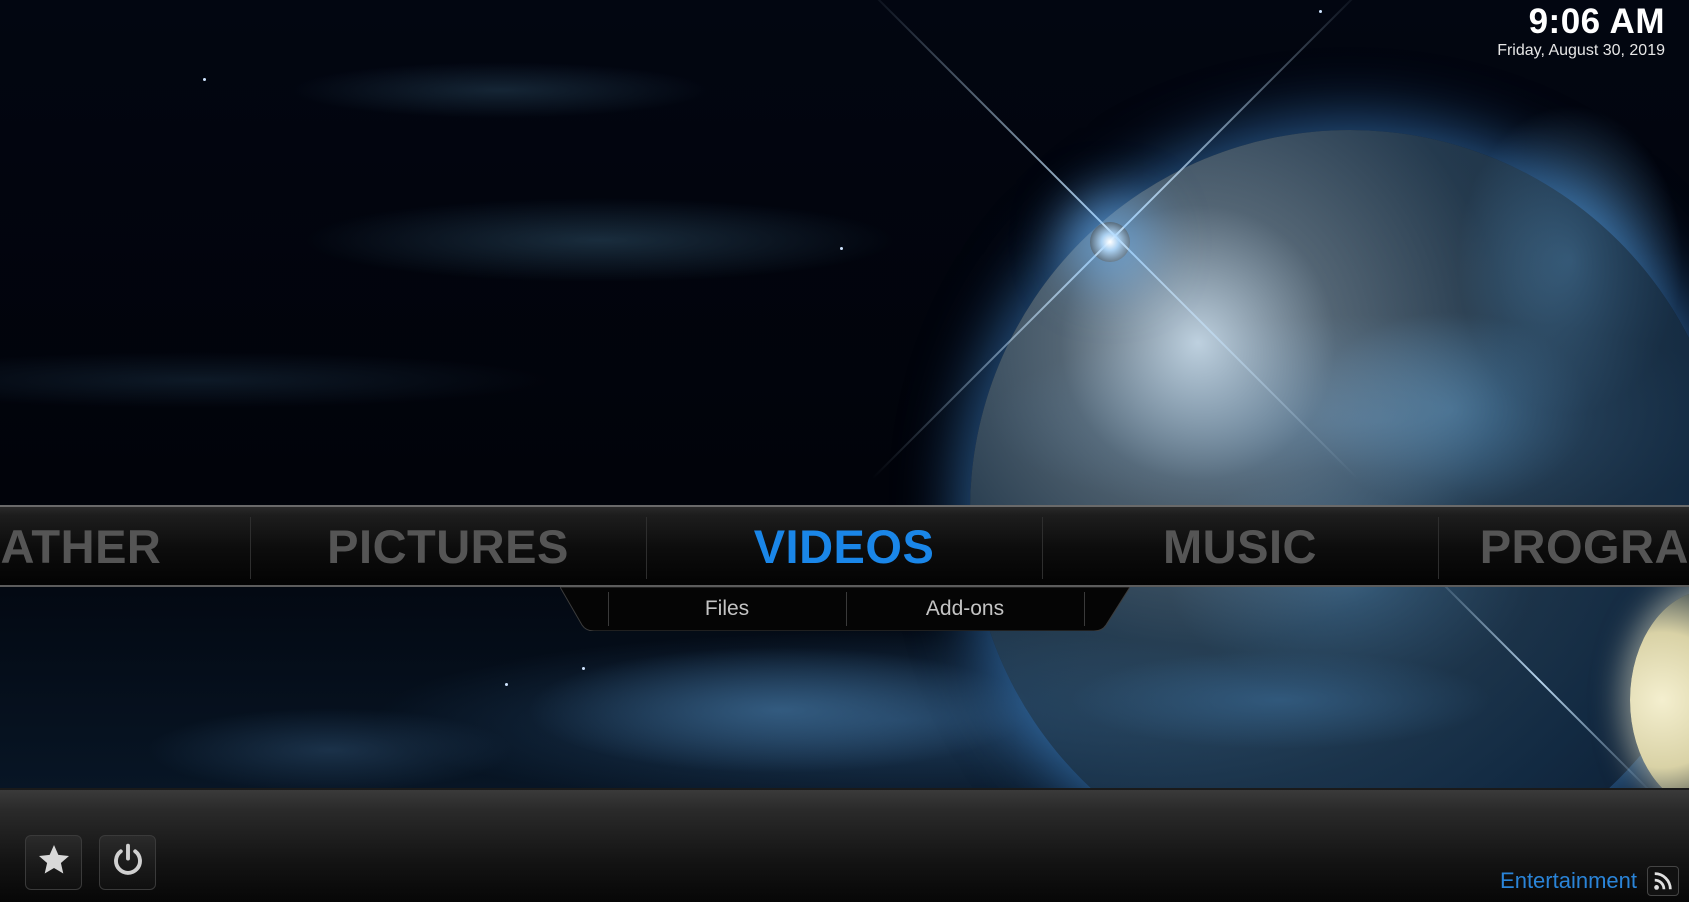  I want to click on power-icon, so click(128, 862).